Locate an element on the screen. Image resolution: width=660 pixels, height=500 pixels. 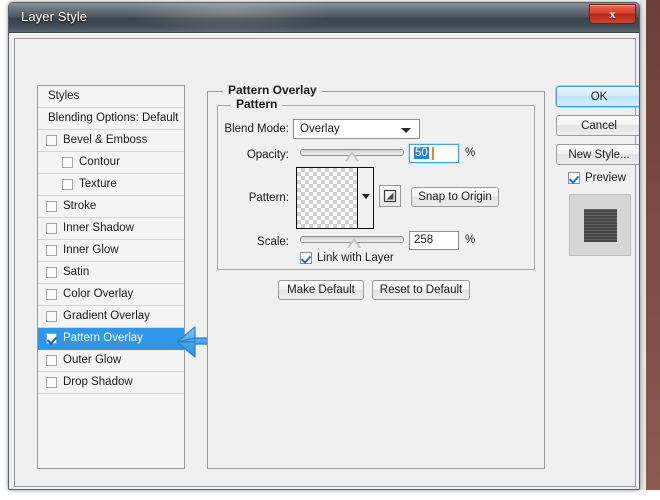
style-row-label: Color Overlay is located at coordinates (98, 293).